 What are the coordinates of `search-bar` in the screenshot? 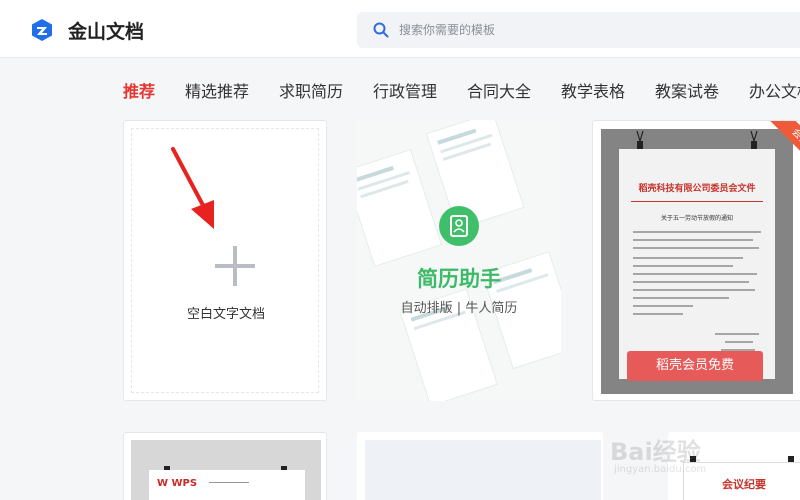 It's located at (578, 30).